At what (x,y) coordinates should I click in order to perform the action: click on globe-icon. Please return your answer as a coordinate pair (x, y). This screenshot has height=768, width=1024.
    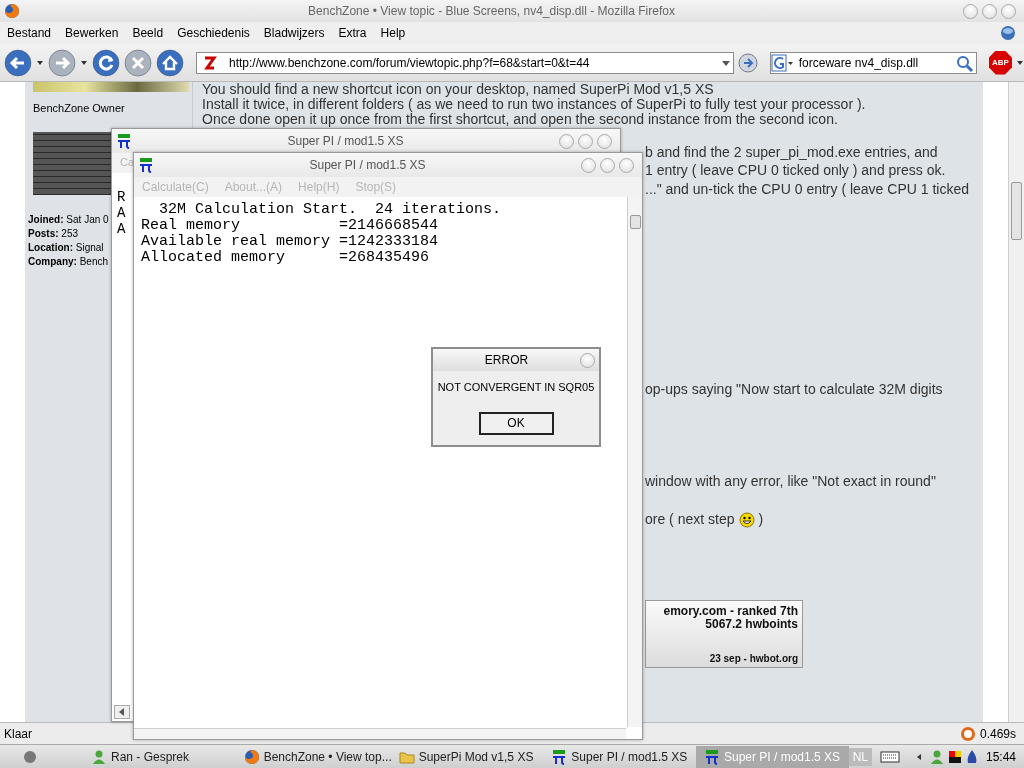
    Looking at the image, I should click on (1008, 33).